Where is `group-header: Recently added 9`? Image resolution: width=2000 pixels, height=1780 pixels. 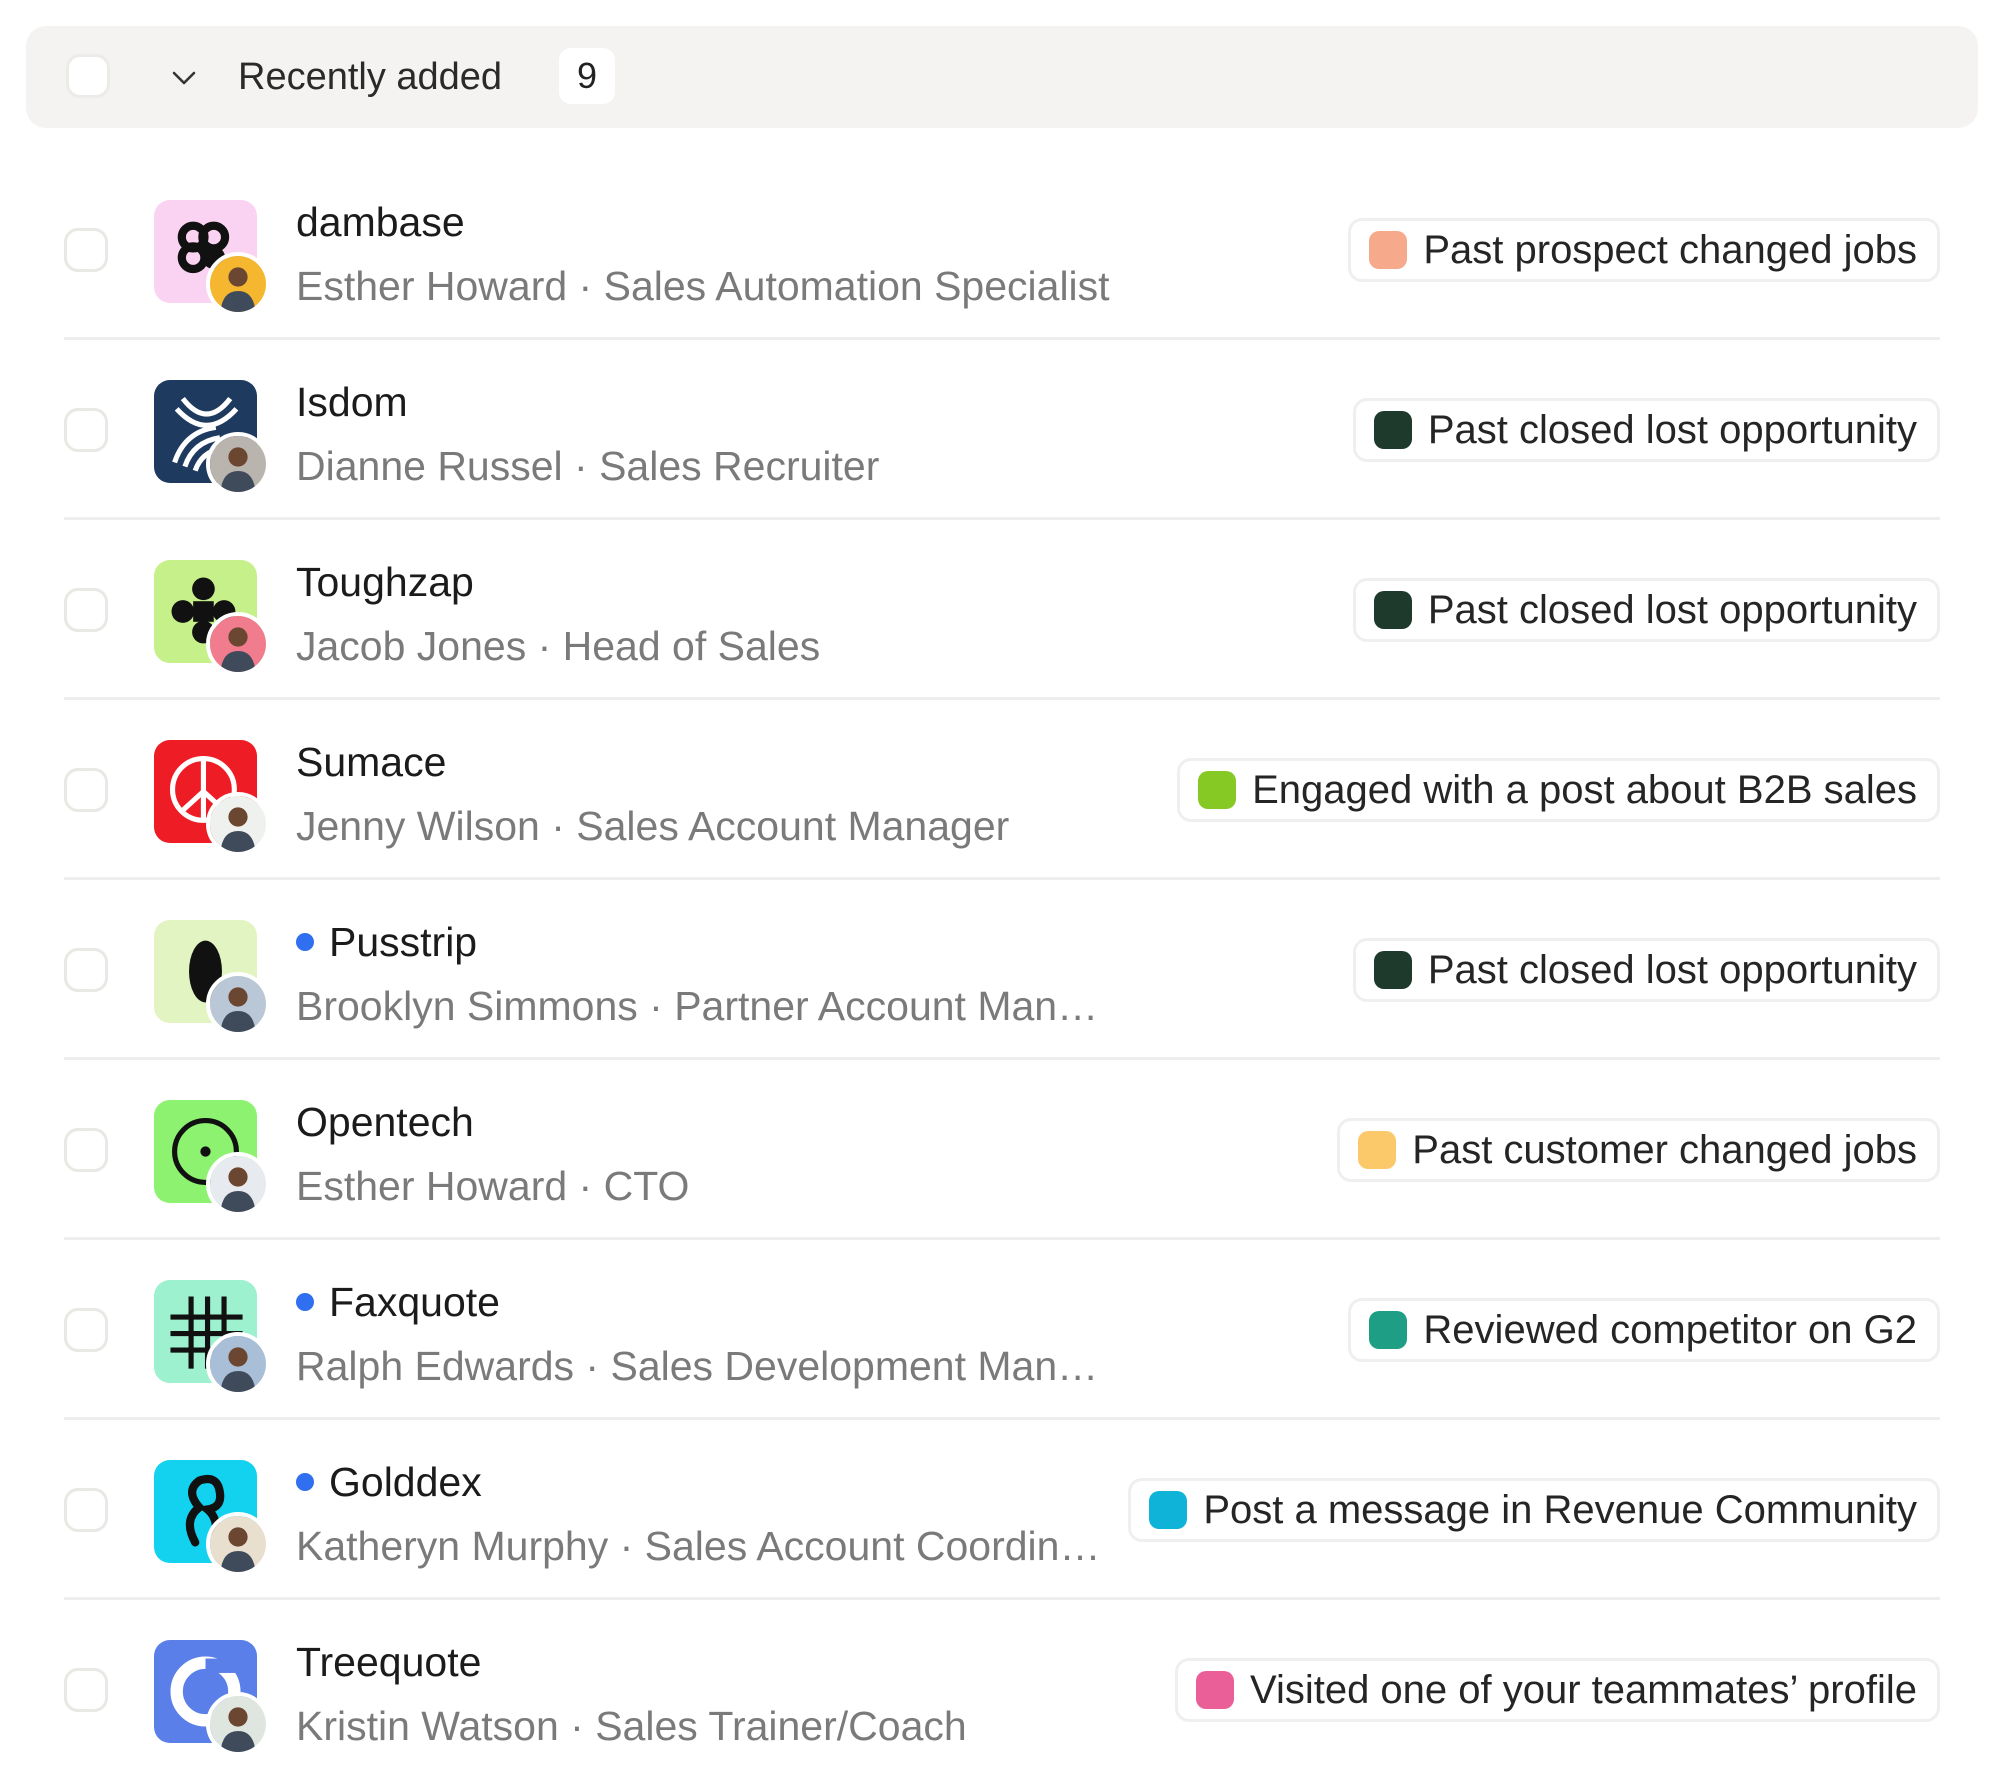 group-header: Recently added 9 is located at coordinates (1002, 77).